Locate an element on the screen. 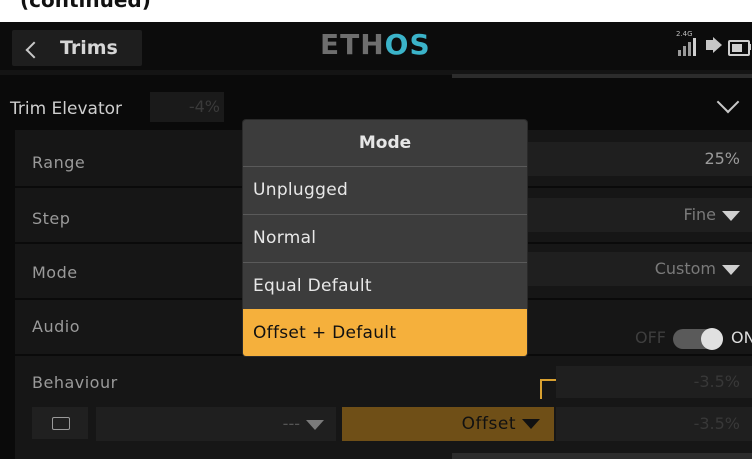  toggle-on-label: ON is located at coordinates (741, 337).